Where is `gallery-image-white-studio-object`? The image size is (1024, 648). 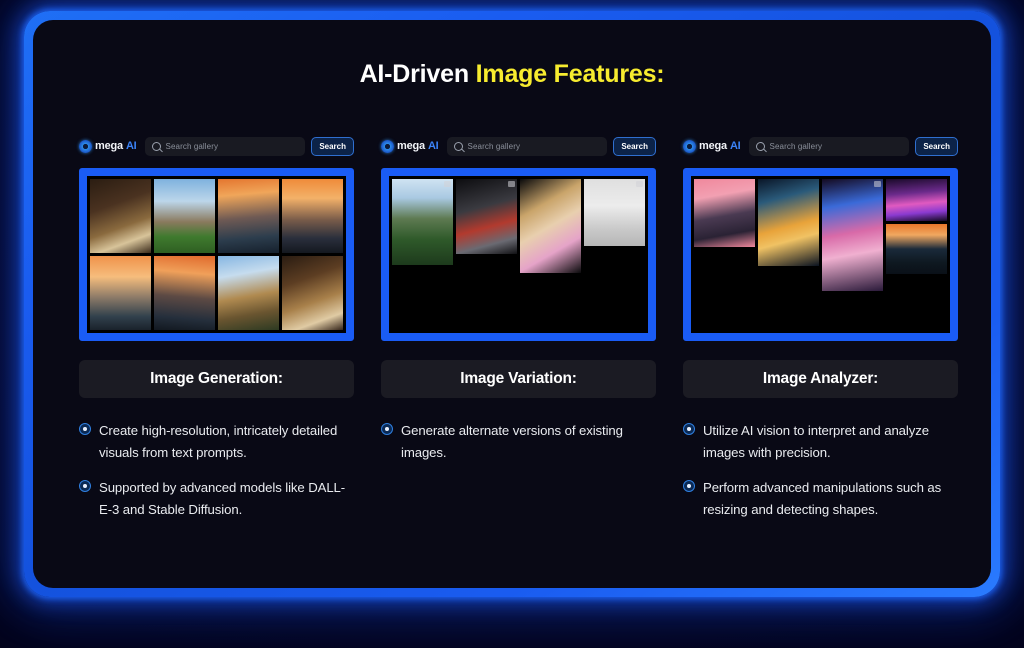 gallery-image-white-studio-object is located at coordinates (614, 212).